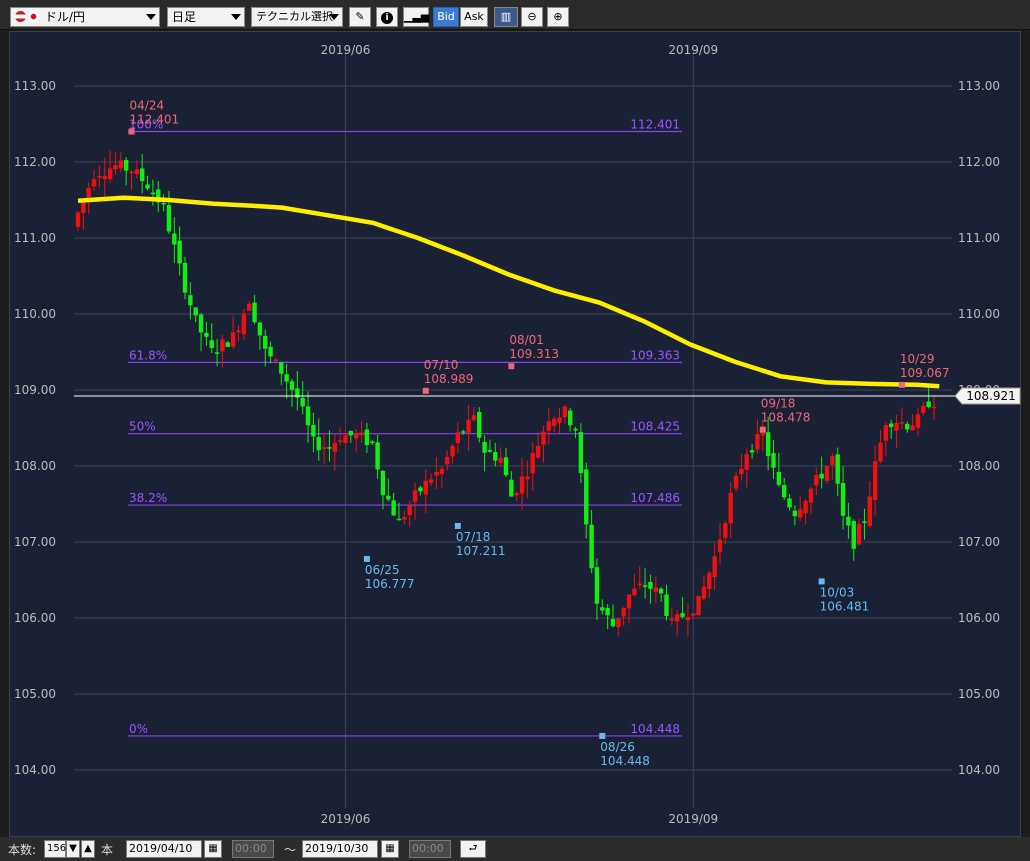 The image size is (1030, 861). Describe the element at coordinates (366, 558) in the screenshot. I see `low-marker` at that location.